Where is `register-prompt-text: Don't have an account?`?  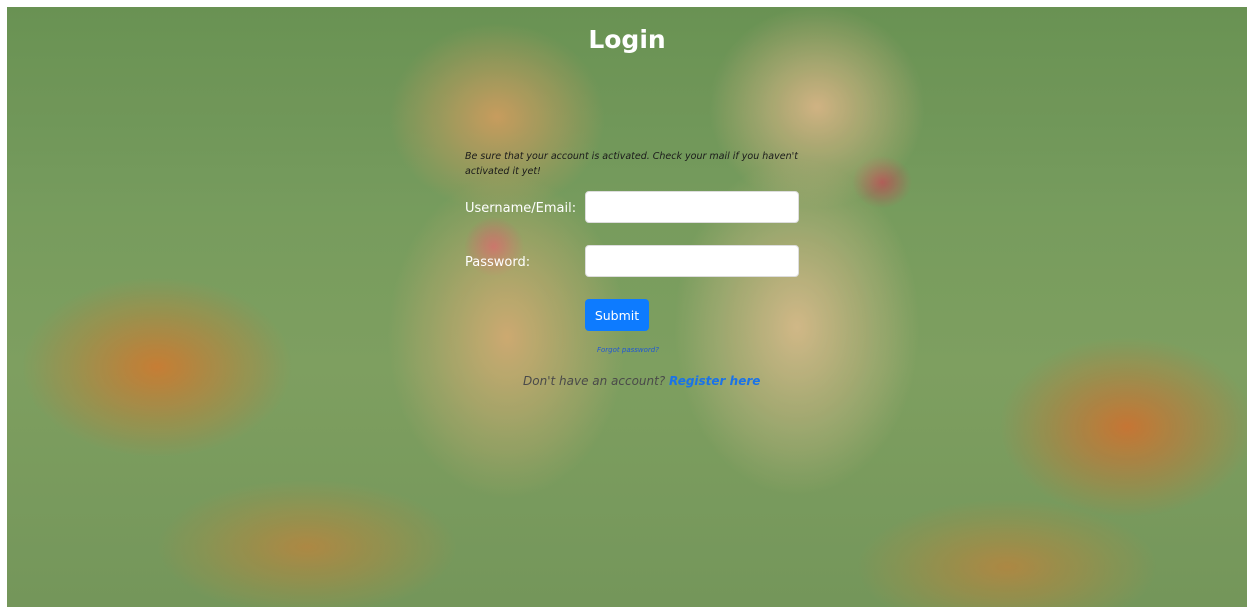
register-prompt-text: Don't have an account? is located at coordinates (594, 381).